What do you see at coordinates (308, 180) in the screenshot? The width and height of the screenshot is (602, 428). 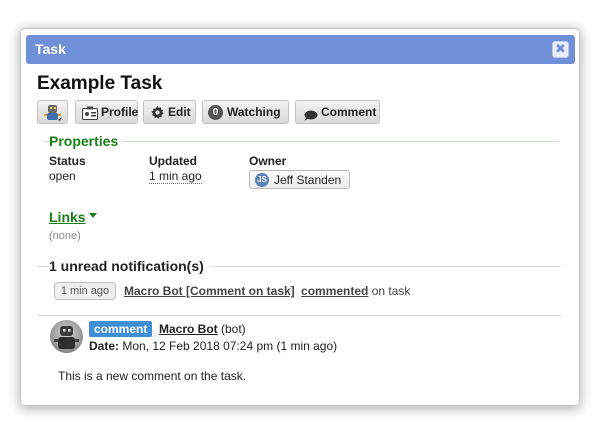 I see `owner-name: Jeff Standen` at bounding box center [308, 180].